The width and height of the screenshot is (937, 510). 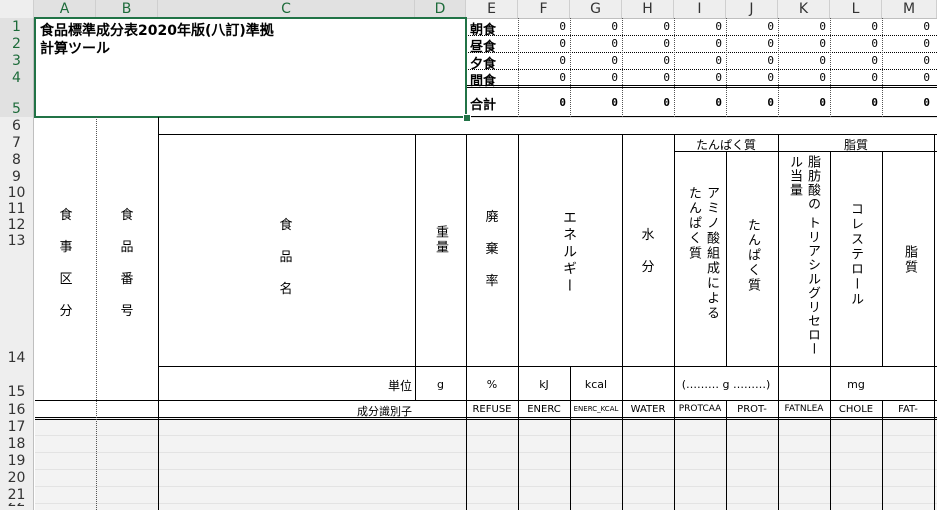 What do you see at coordinates (127, 263) in the screenshot?
I see `header-food-number: 食品番号` at bounding box center [127, 263].